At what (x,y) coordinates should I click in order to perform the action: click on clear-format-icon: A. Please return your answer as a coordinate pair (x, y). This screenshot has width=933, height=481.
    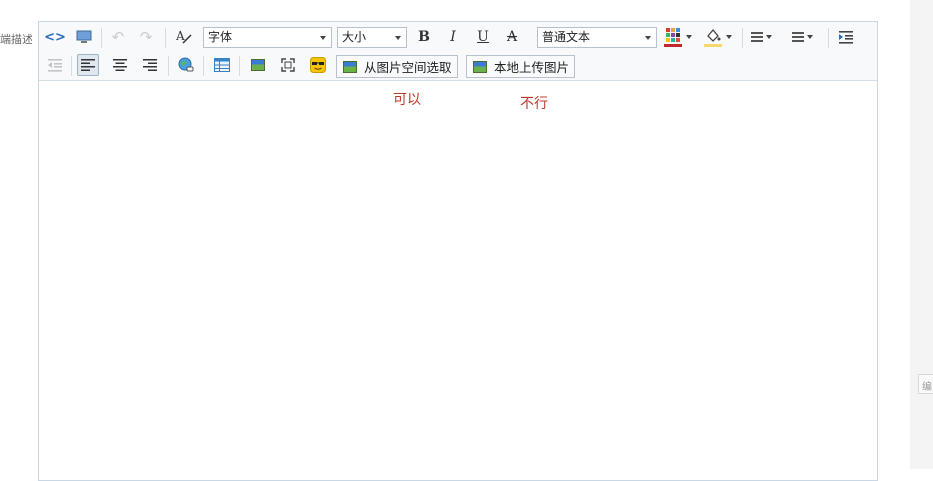
    Looking at the image, I should click on (183, 36).